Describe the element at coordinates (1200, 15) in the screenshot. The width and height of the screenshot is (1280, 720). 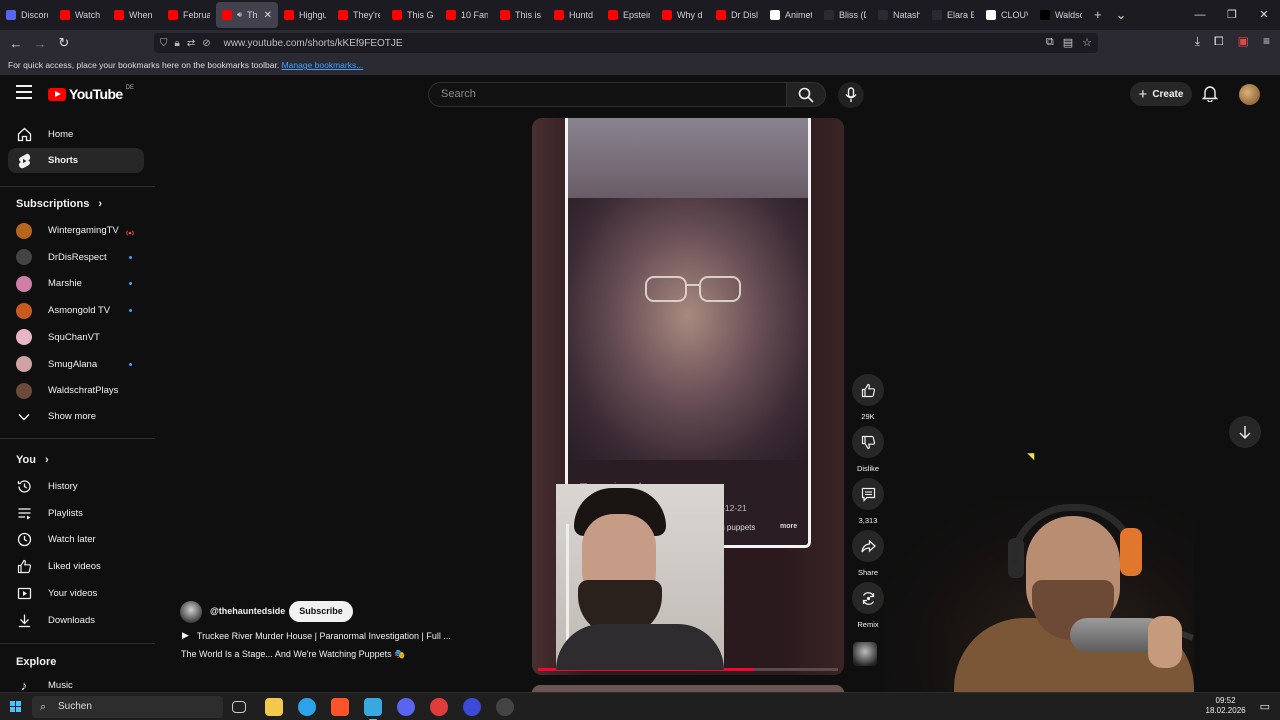
I see `minimize-button: —` at that location.